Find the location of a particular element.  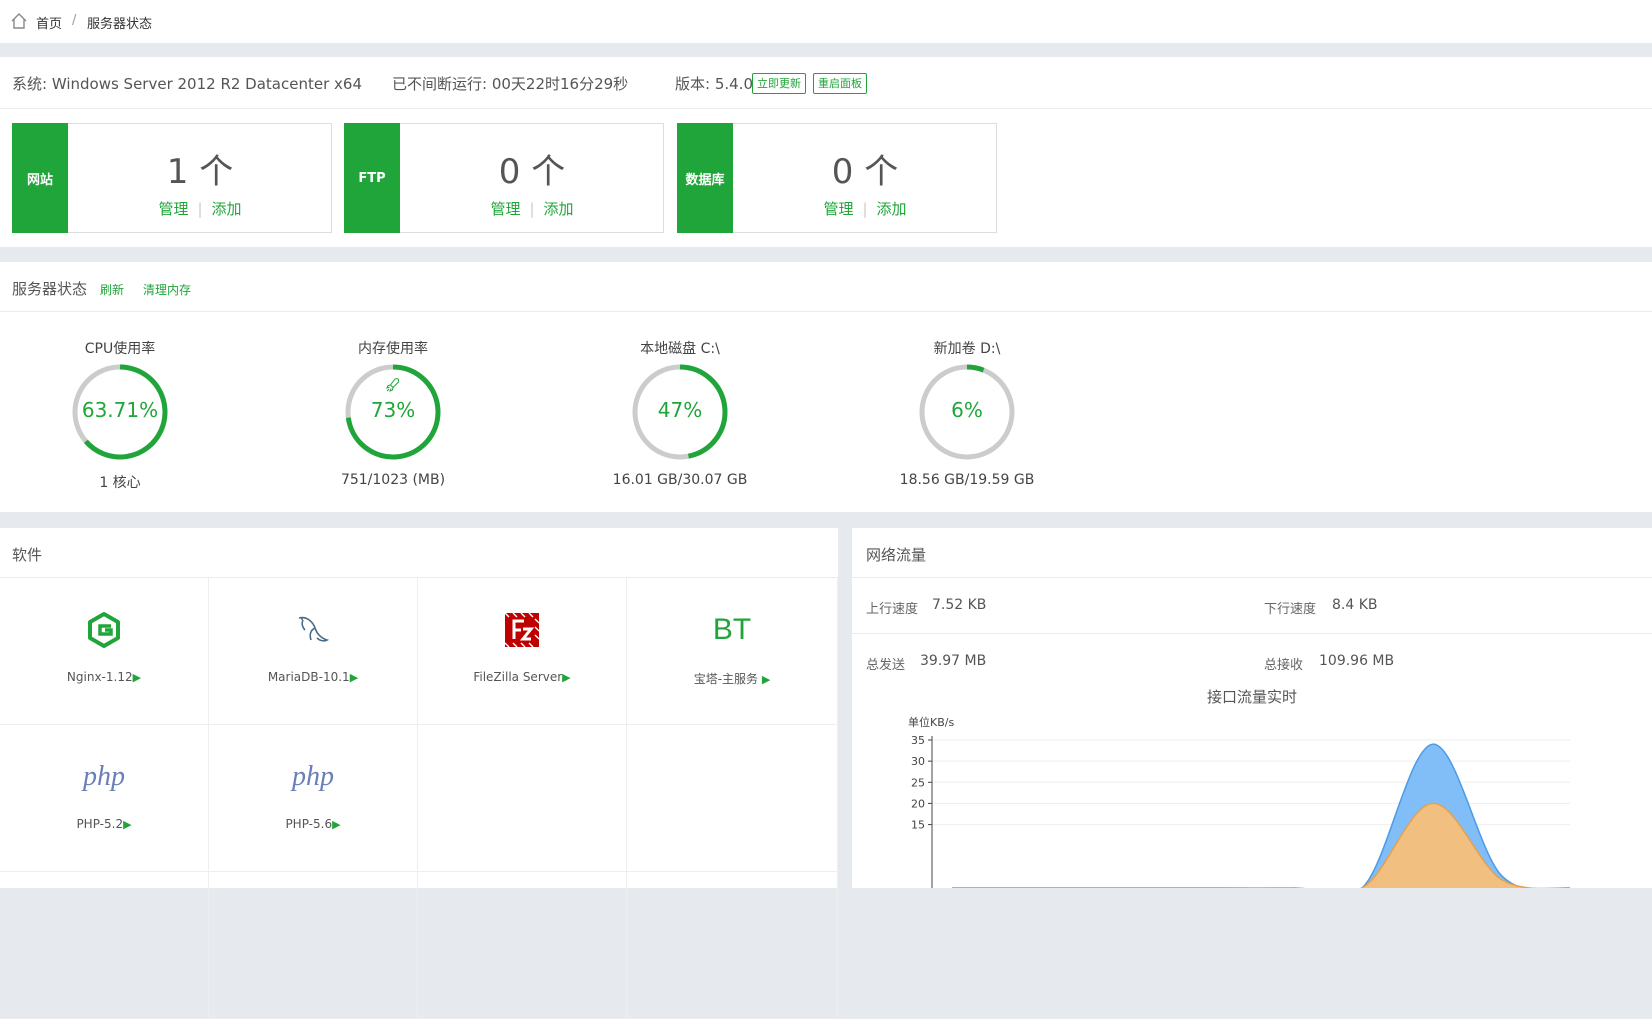

total-sent-value: 39.97 MB is located at coordinates (953, 661).